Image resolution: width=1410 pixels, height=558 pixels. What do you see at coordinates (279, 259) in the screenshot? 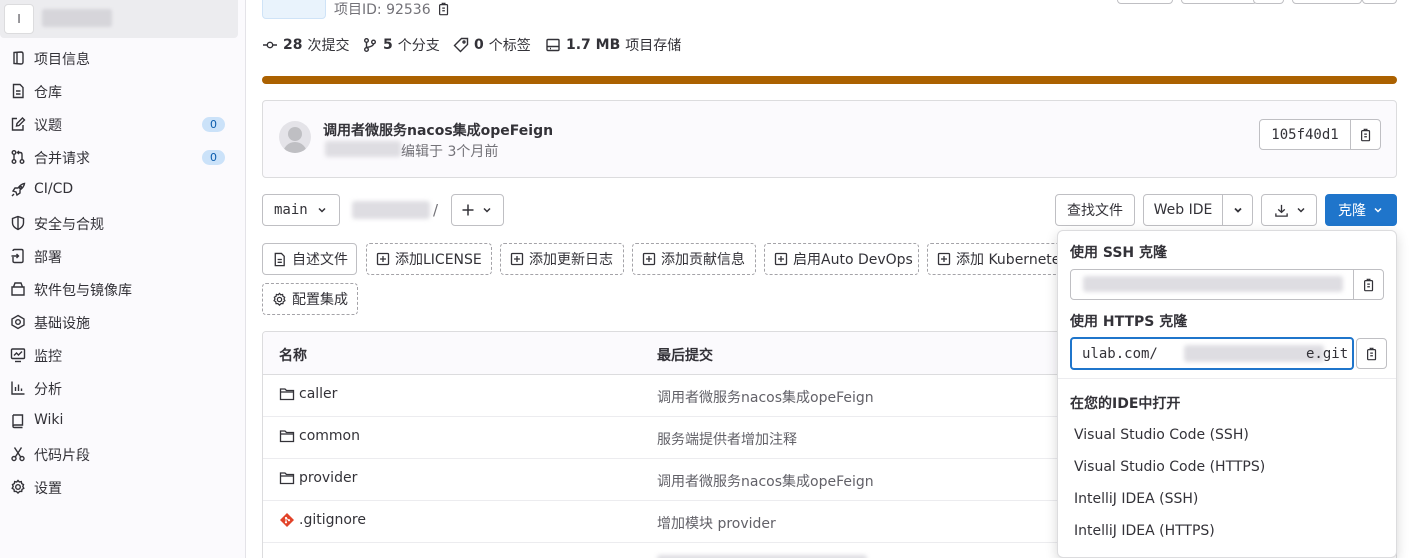
I see `document-icon` at bounding box center [279, 259].